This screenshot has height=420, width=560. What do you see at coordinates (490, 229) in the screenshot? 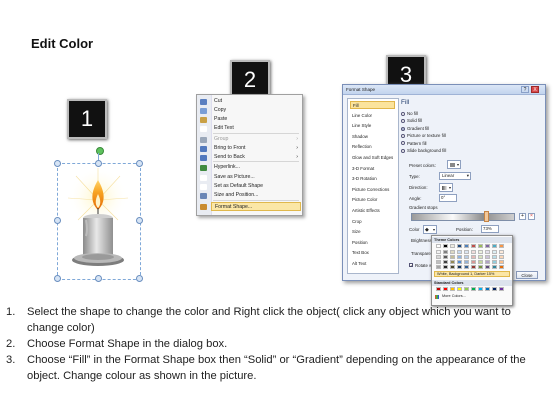
I see `position-input: 73%` at bounding box center [490, 229].